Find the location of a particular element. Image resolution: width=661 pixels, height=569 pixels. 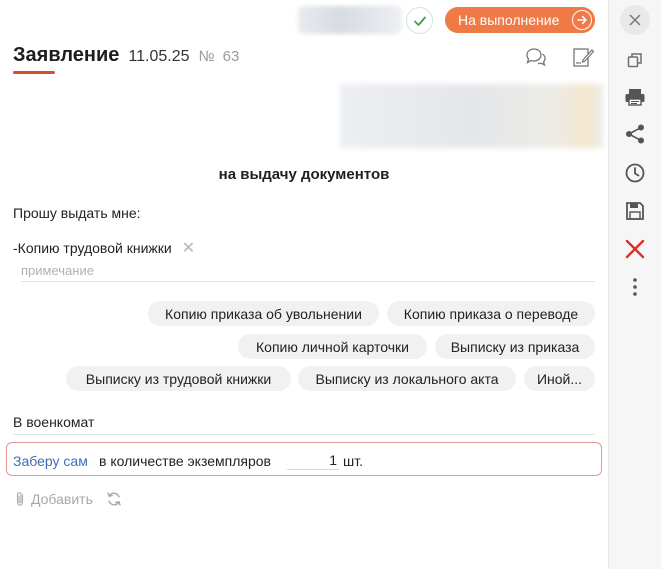

copies-label: в количестве экземпляров is located at coordinates (185, 461).